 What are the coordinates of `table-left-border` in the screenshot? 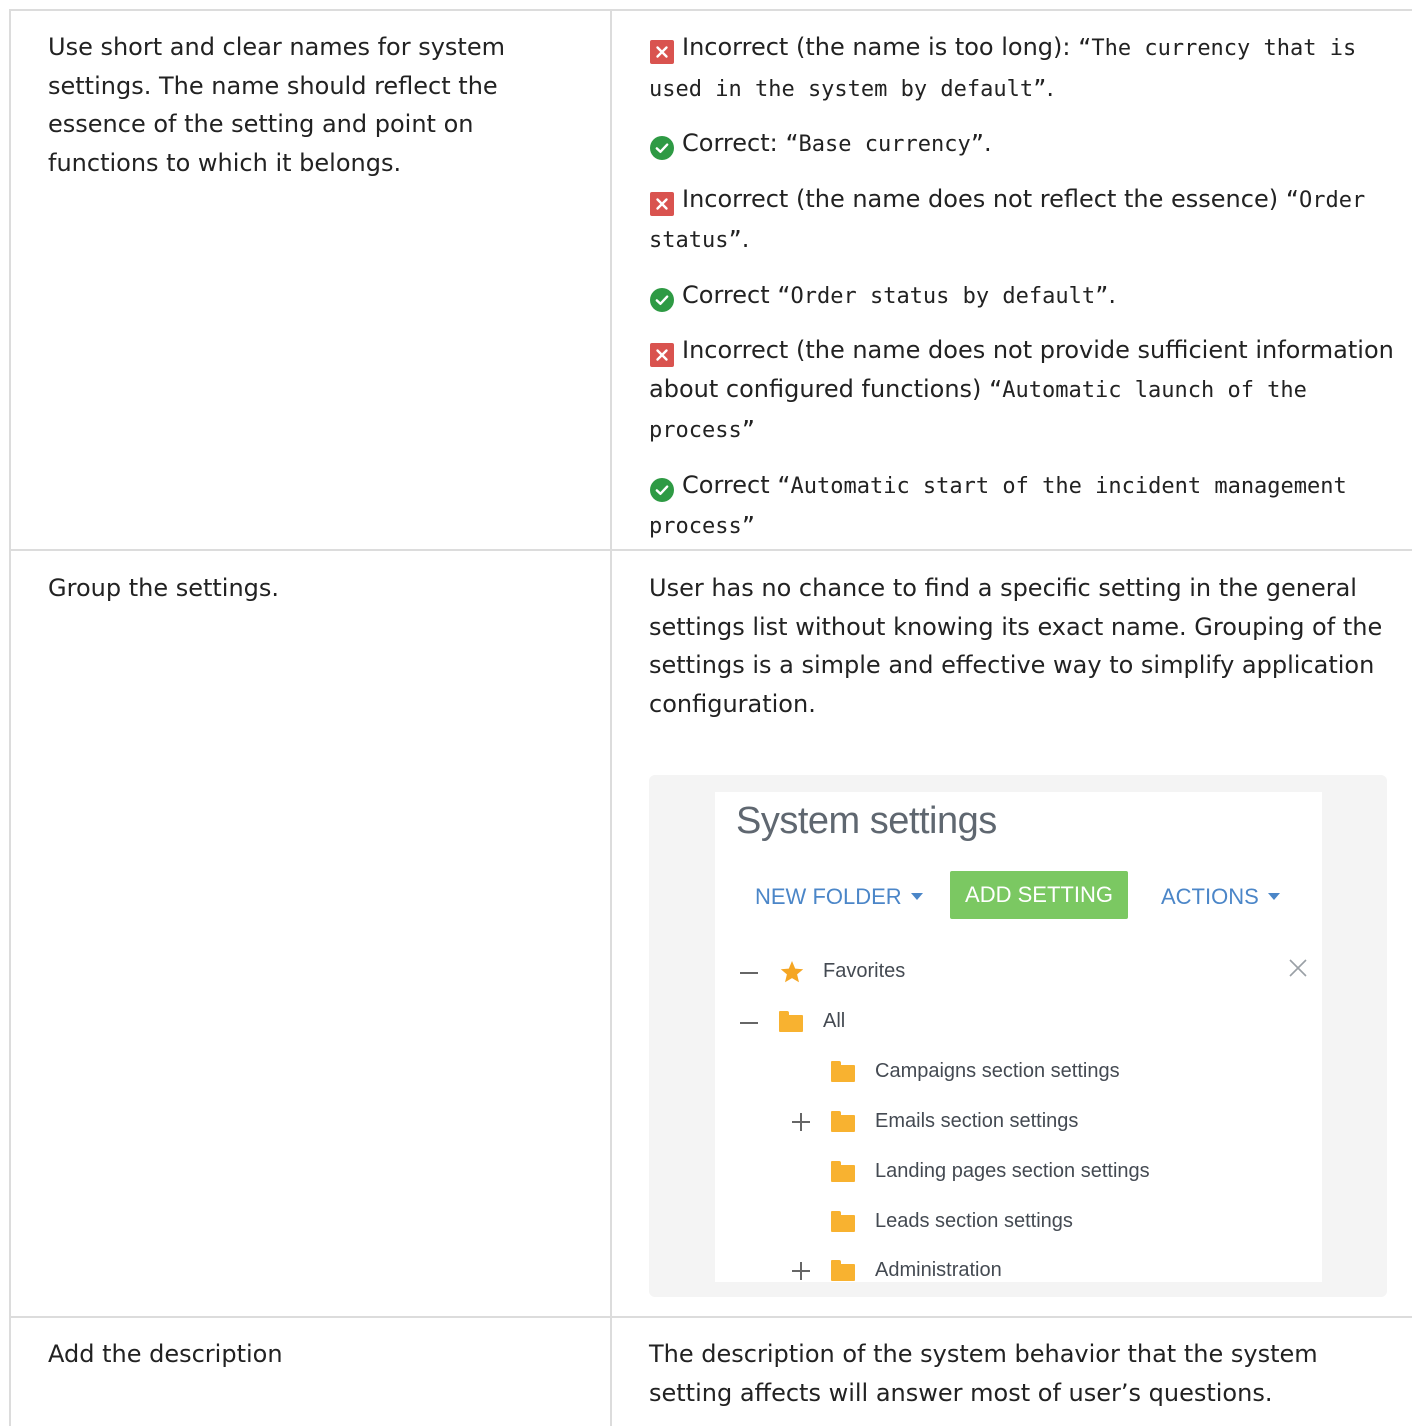 It's located at (10, 717).